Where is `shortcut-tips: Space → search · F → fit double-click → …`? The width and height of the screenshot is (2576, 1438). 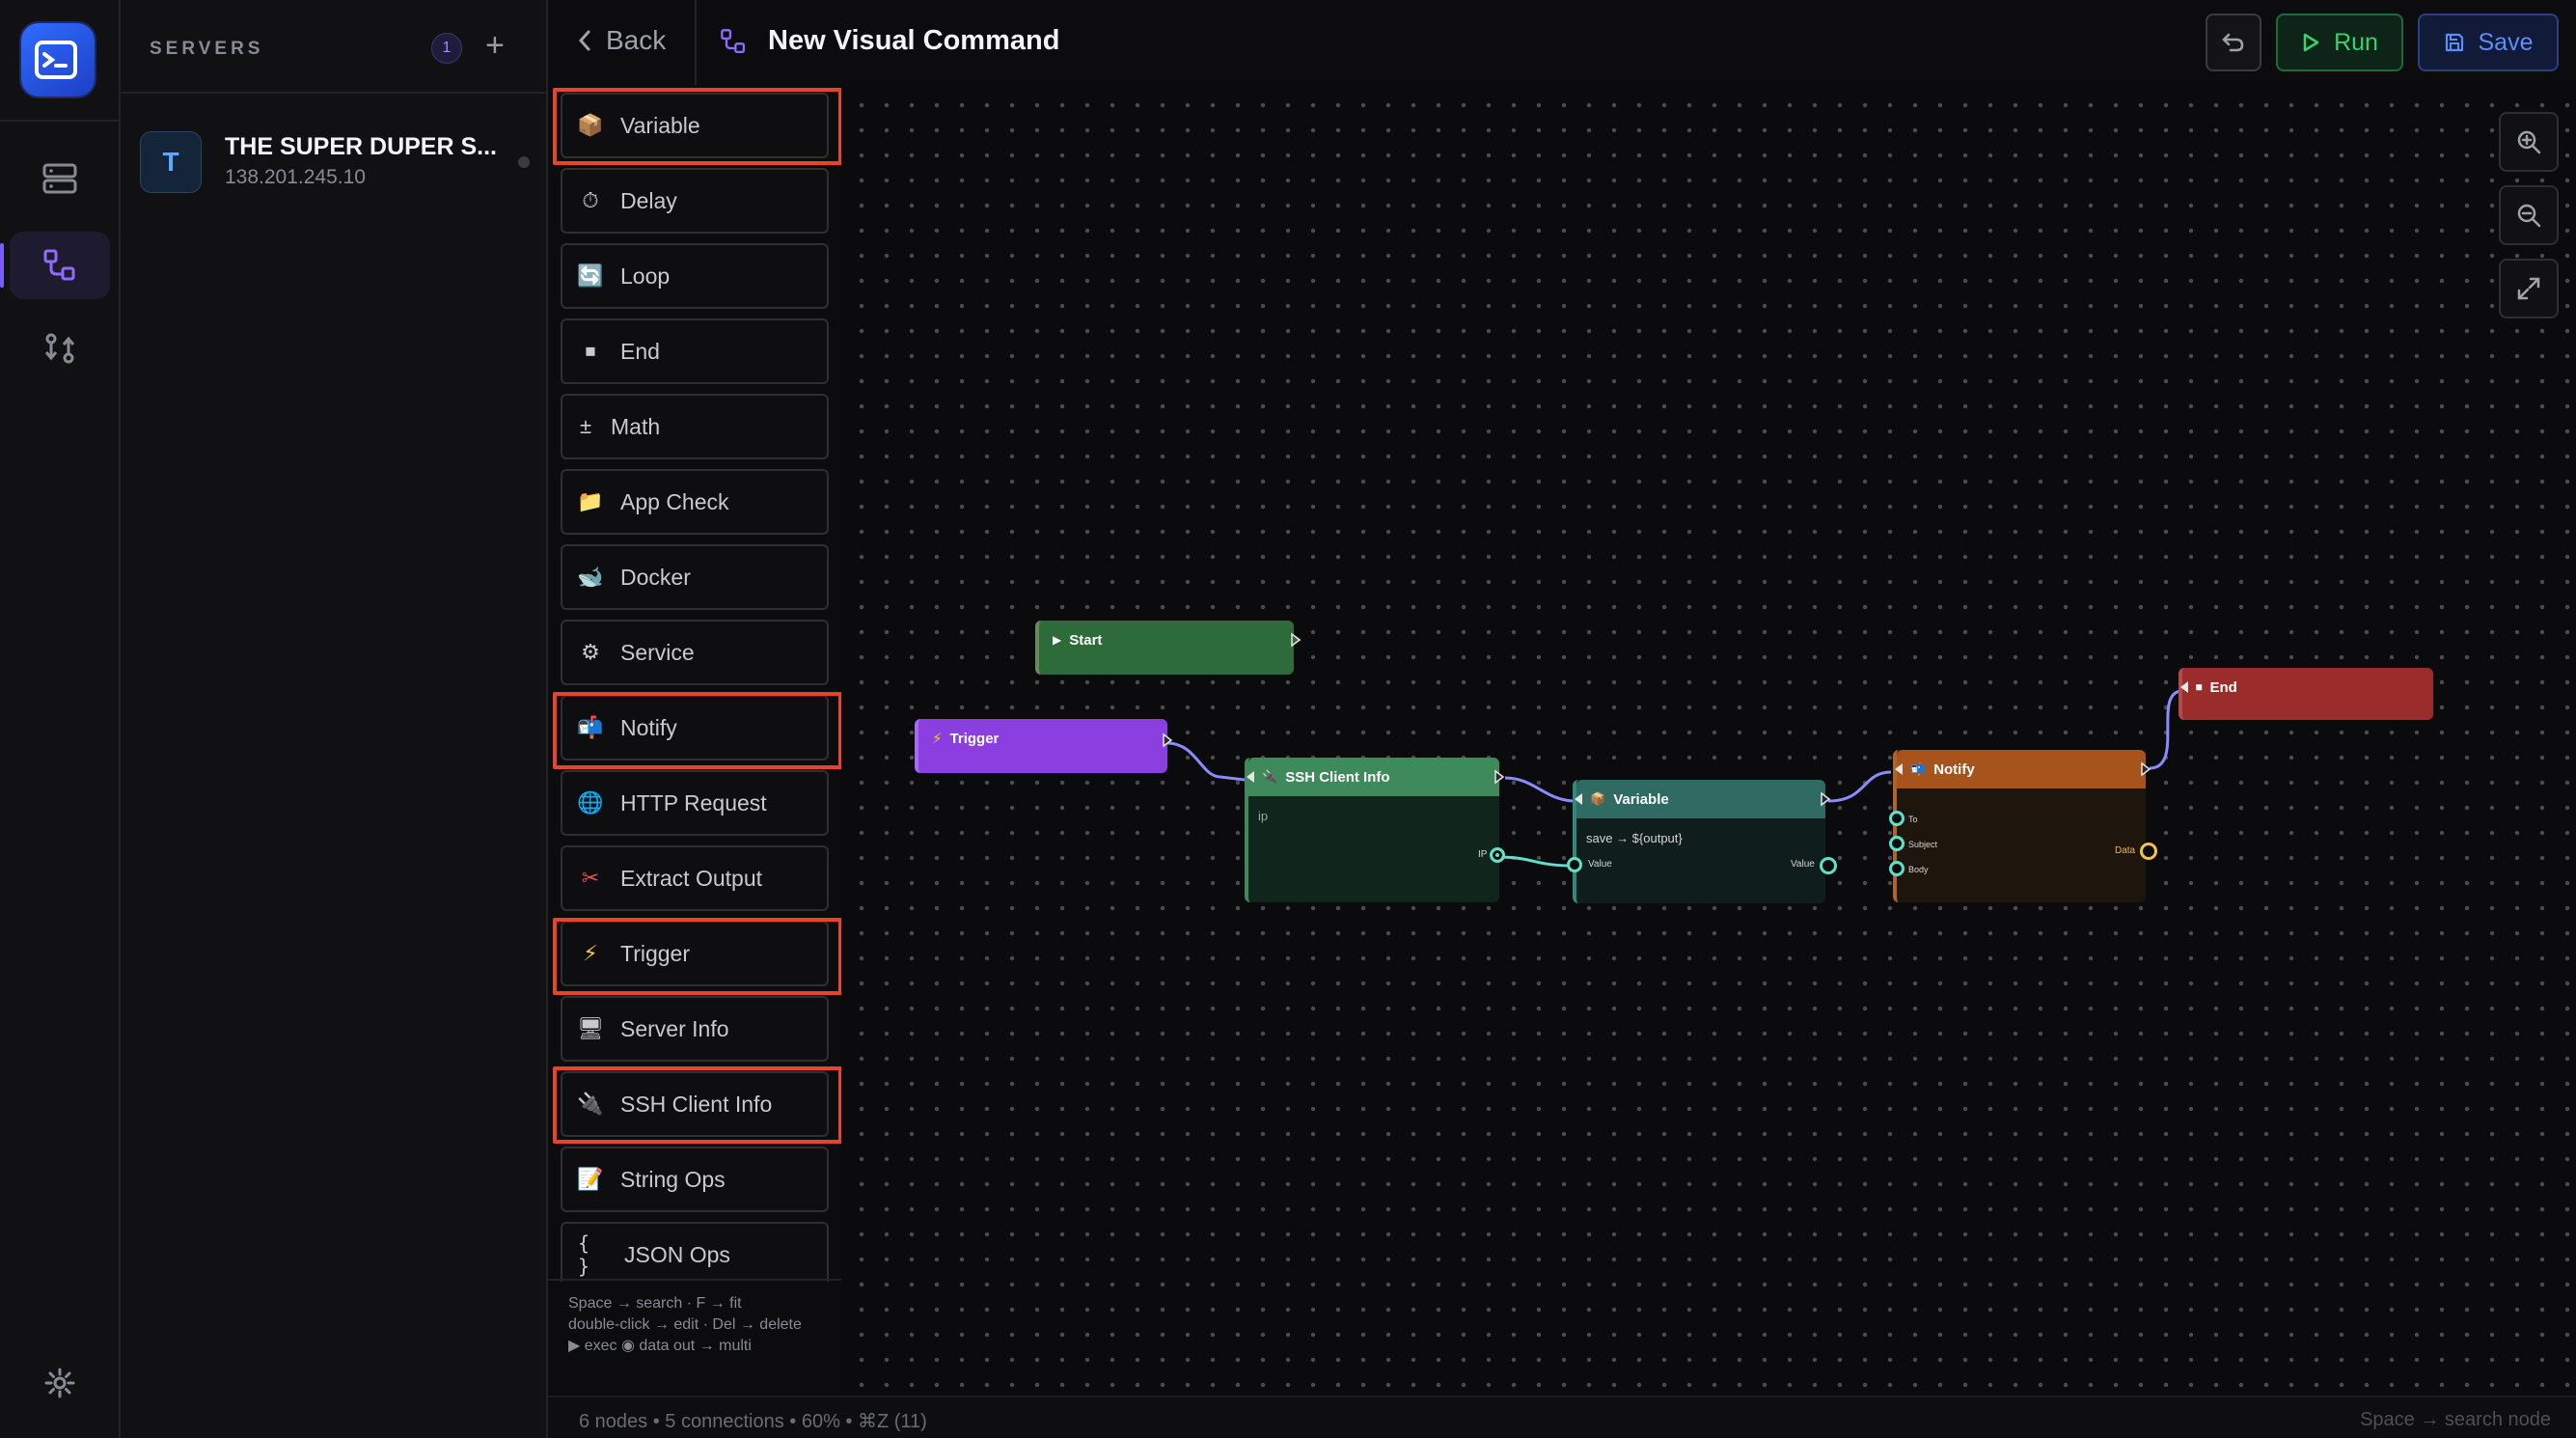 shortcut-tips: Space → search · F → fit double-click → … is located at coordinates (699, 1325).